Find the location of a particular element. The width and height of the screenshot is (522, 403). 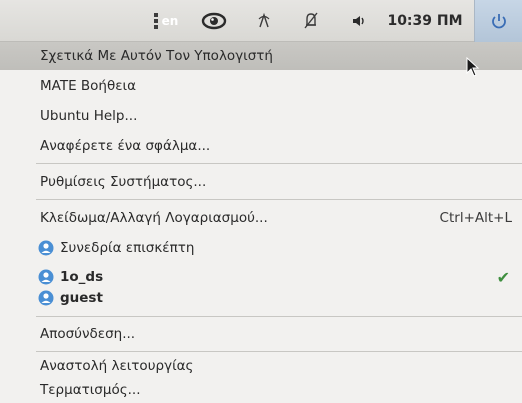

keyboard-layout-indicator: en is located at coordinates (166, 21).